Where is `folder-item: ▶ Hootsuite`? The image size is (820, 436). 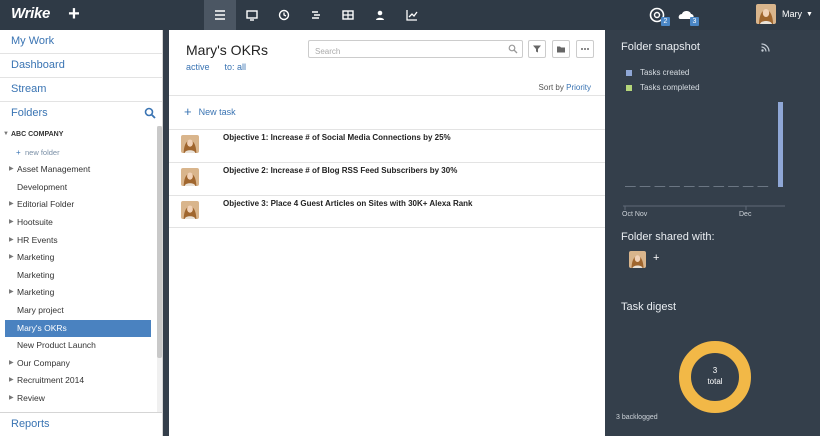 folder-item: ▶ Hootsuite is located at coordinates (81, 223).